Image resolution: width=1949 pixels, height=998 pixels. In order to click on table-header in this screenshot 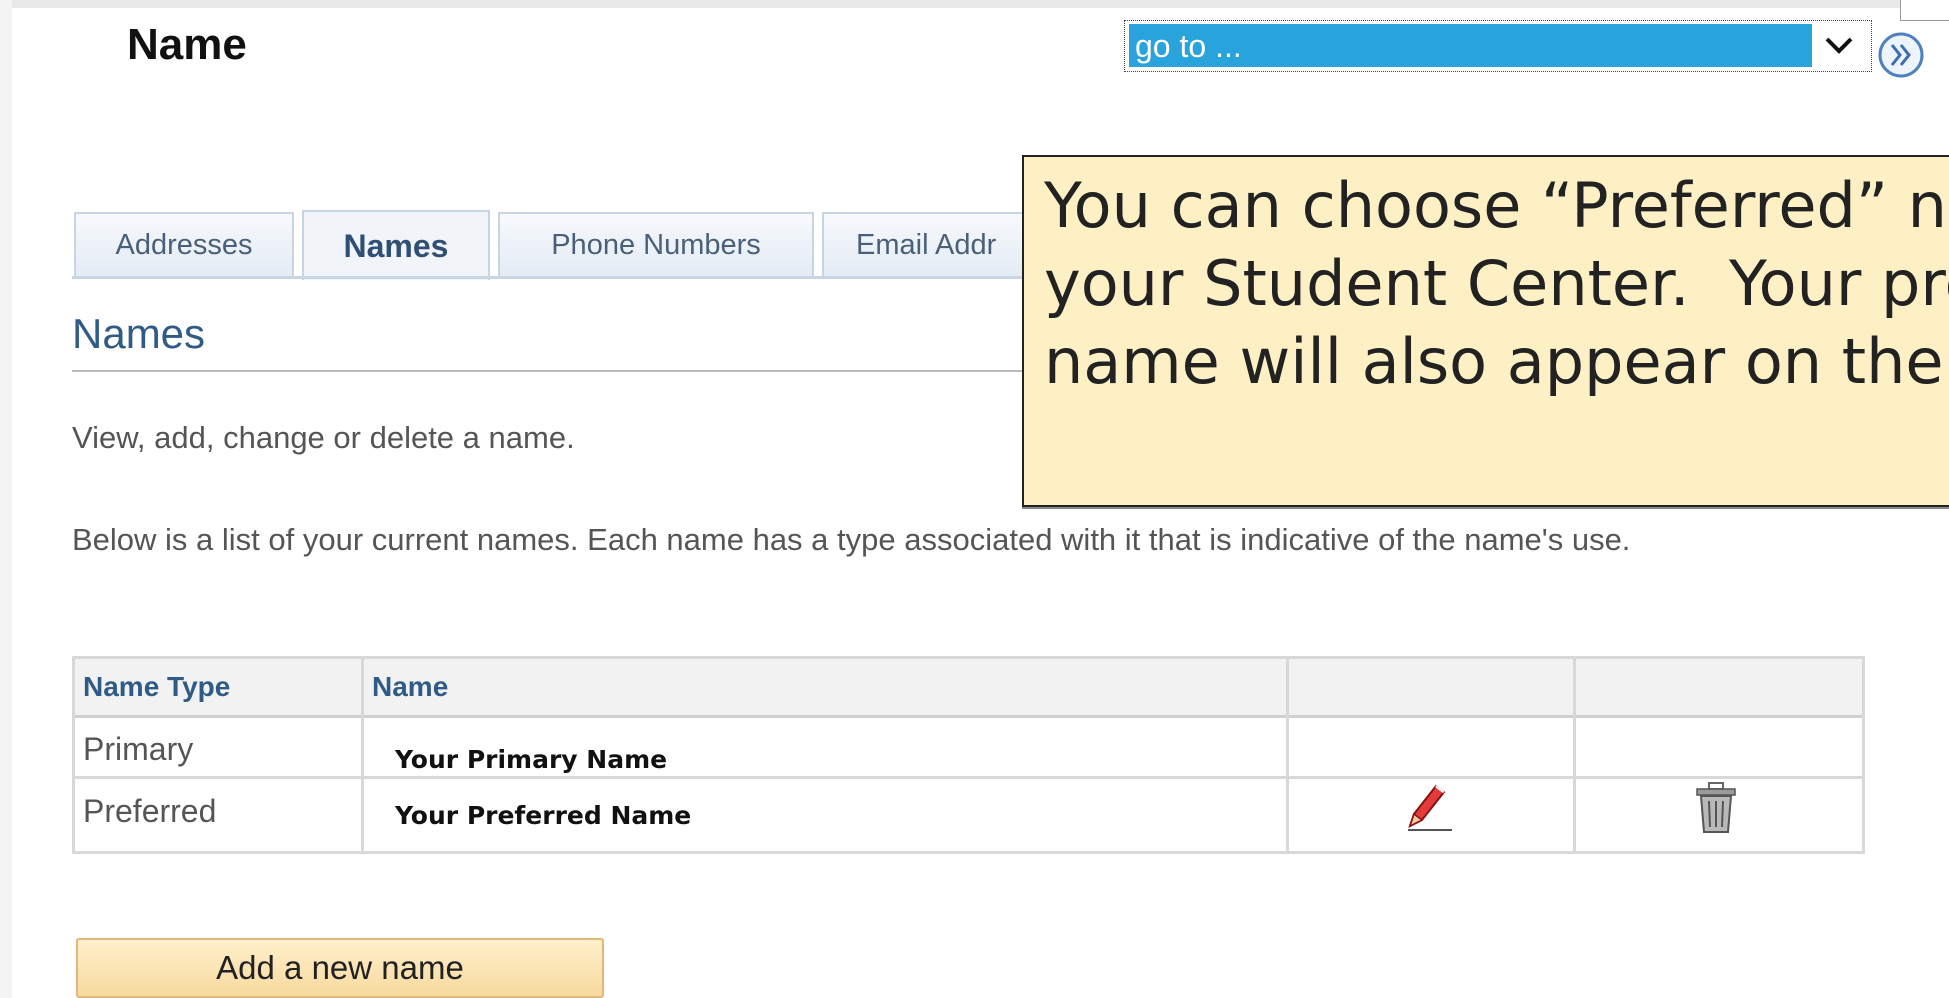, I will do `click(968, 688)`.